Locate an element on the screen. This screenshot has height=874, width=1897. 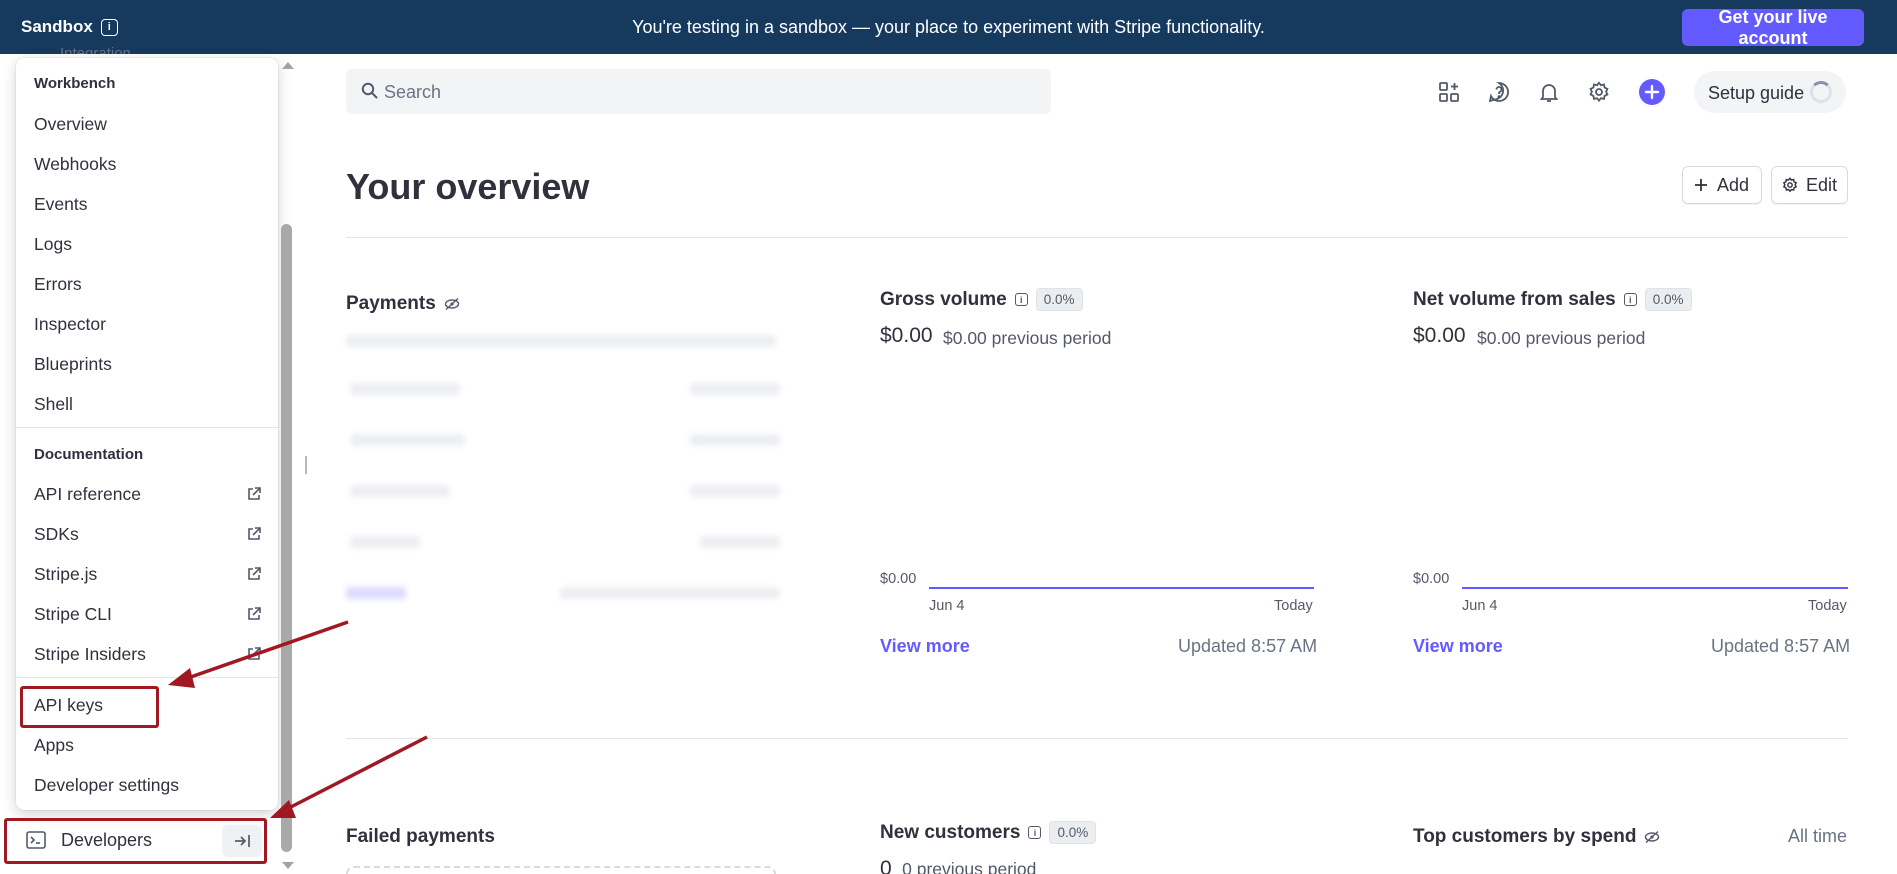
menu-item-label: Overview is located at coordinates (70, 123).